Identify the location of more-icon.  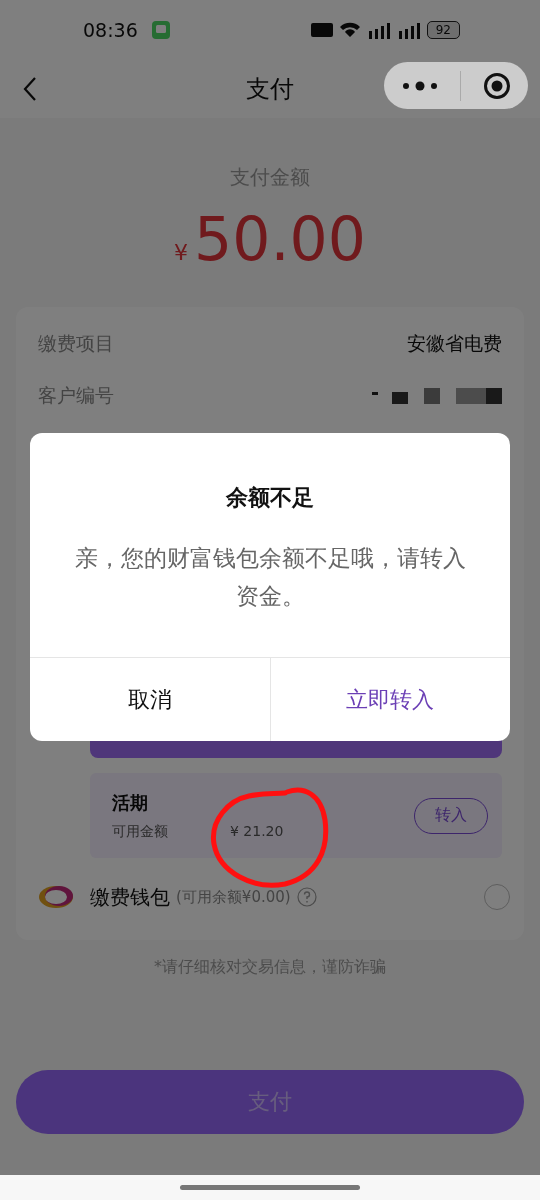
(419, 85).